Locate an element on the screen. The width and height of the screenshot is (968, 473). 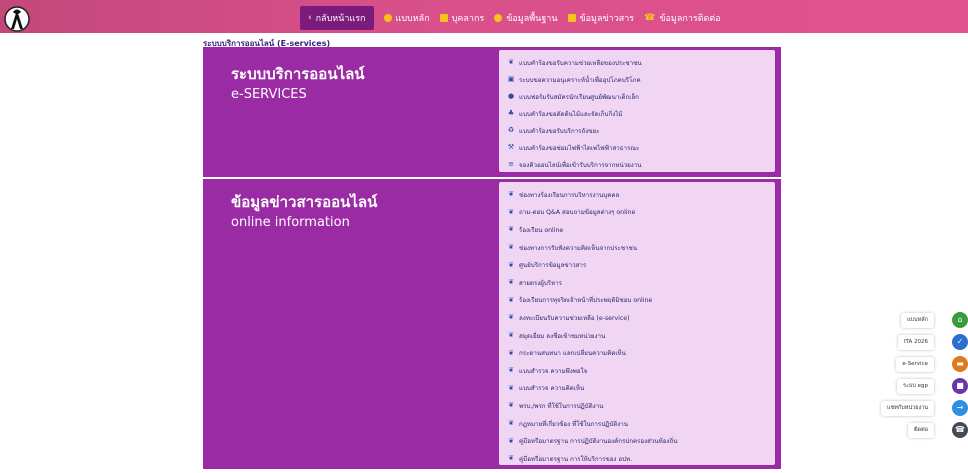
link-label: คู่มือหรือมาตรฐาน การให้บริการของ อปท. is located at coordinates (576, 459).